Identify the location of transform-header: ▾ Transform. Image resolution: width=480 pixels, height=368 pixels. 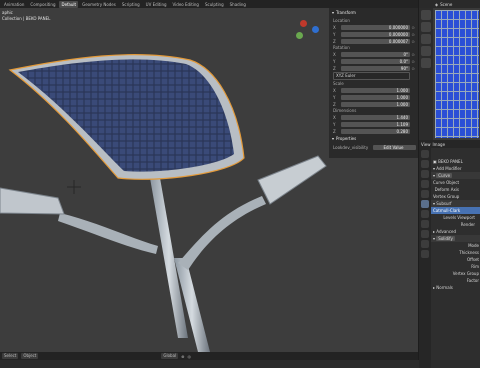
(373, 12).